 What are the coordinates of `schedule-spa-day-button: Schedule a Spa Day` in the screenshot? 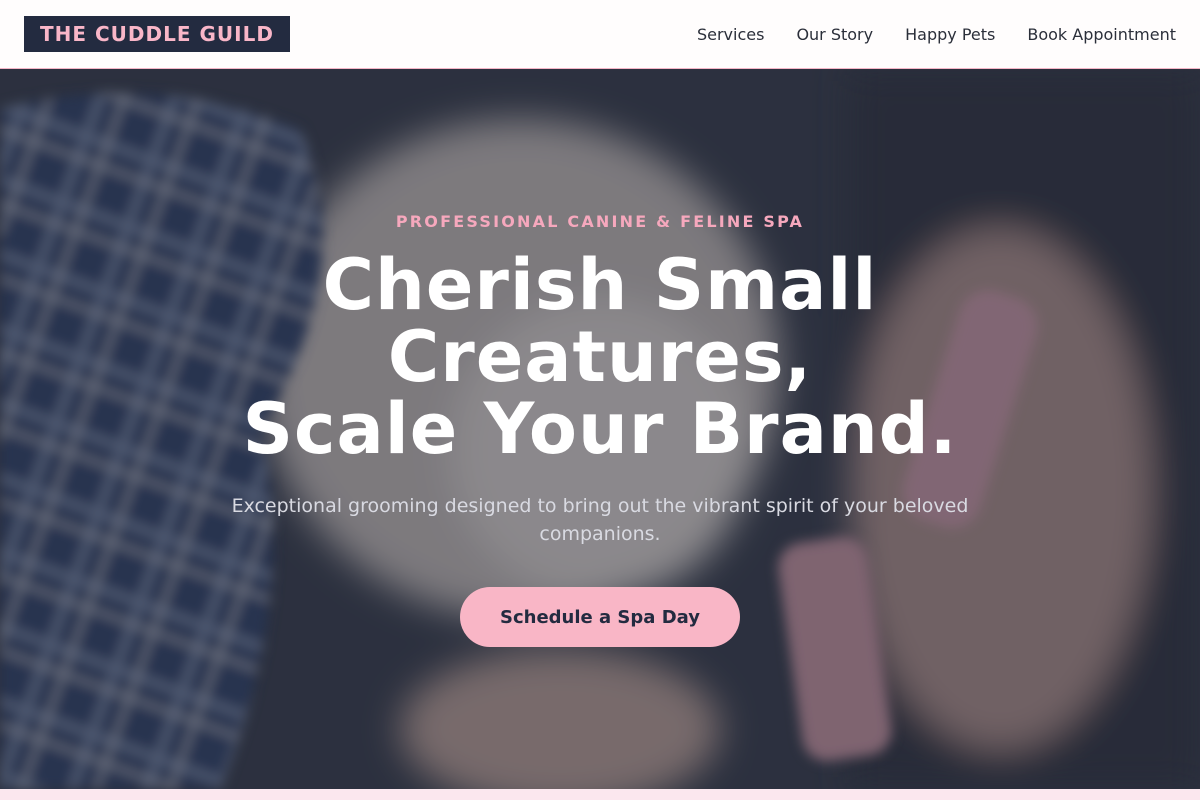 It's located at (600, 617).